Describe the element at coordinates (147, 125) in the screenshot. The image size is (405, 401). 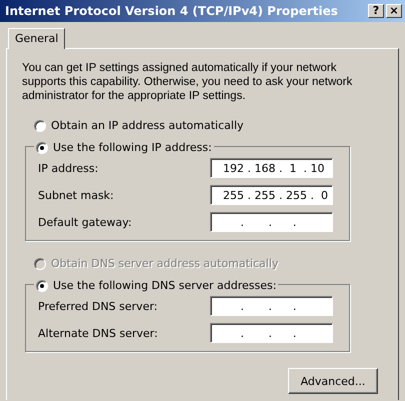
I see `radio-label: Obtain an IP address automatically` at that location.